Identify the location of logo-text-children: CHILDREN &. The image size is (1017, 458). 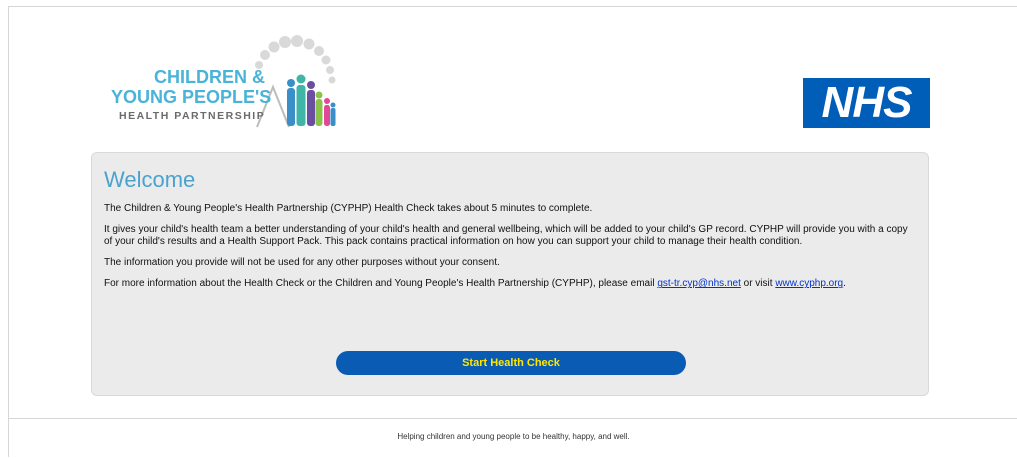
(209, 77).